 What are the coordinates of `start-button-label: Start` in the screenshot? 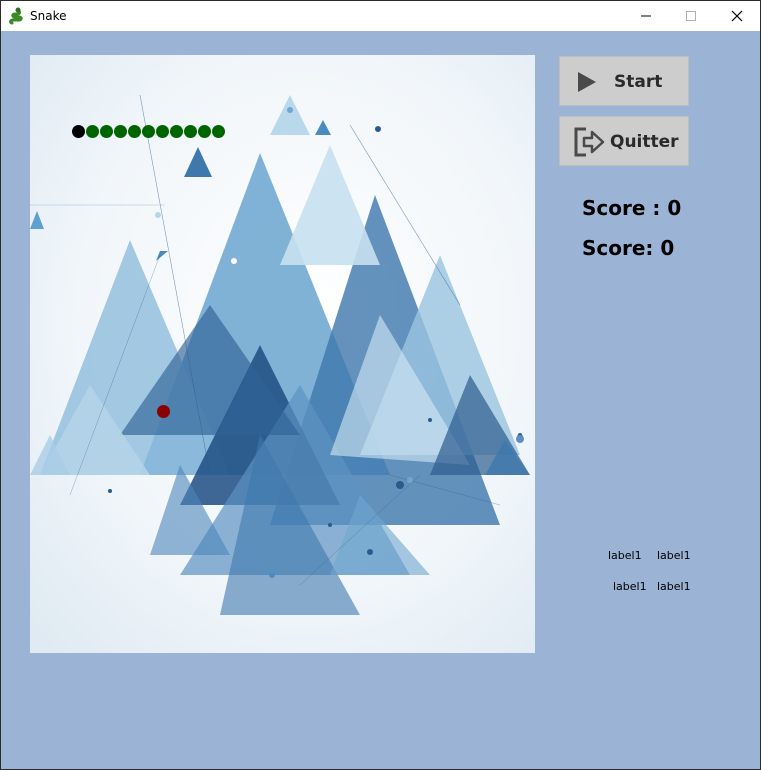 It's located at (638, 82).